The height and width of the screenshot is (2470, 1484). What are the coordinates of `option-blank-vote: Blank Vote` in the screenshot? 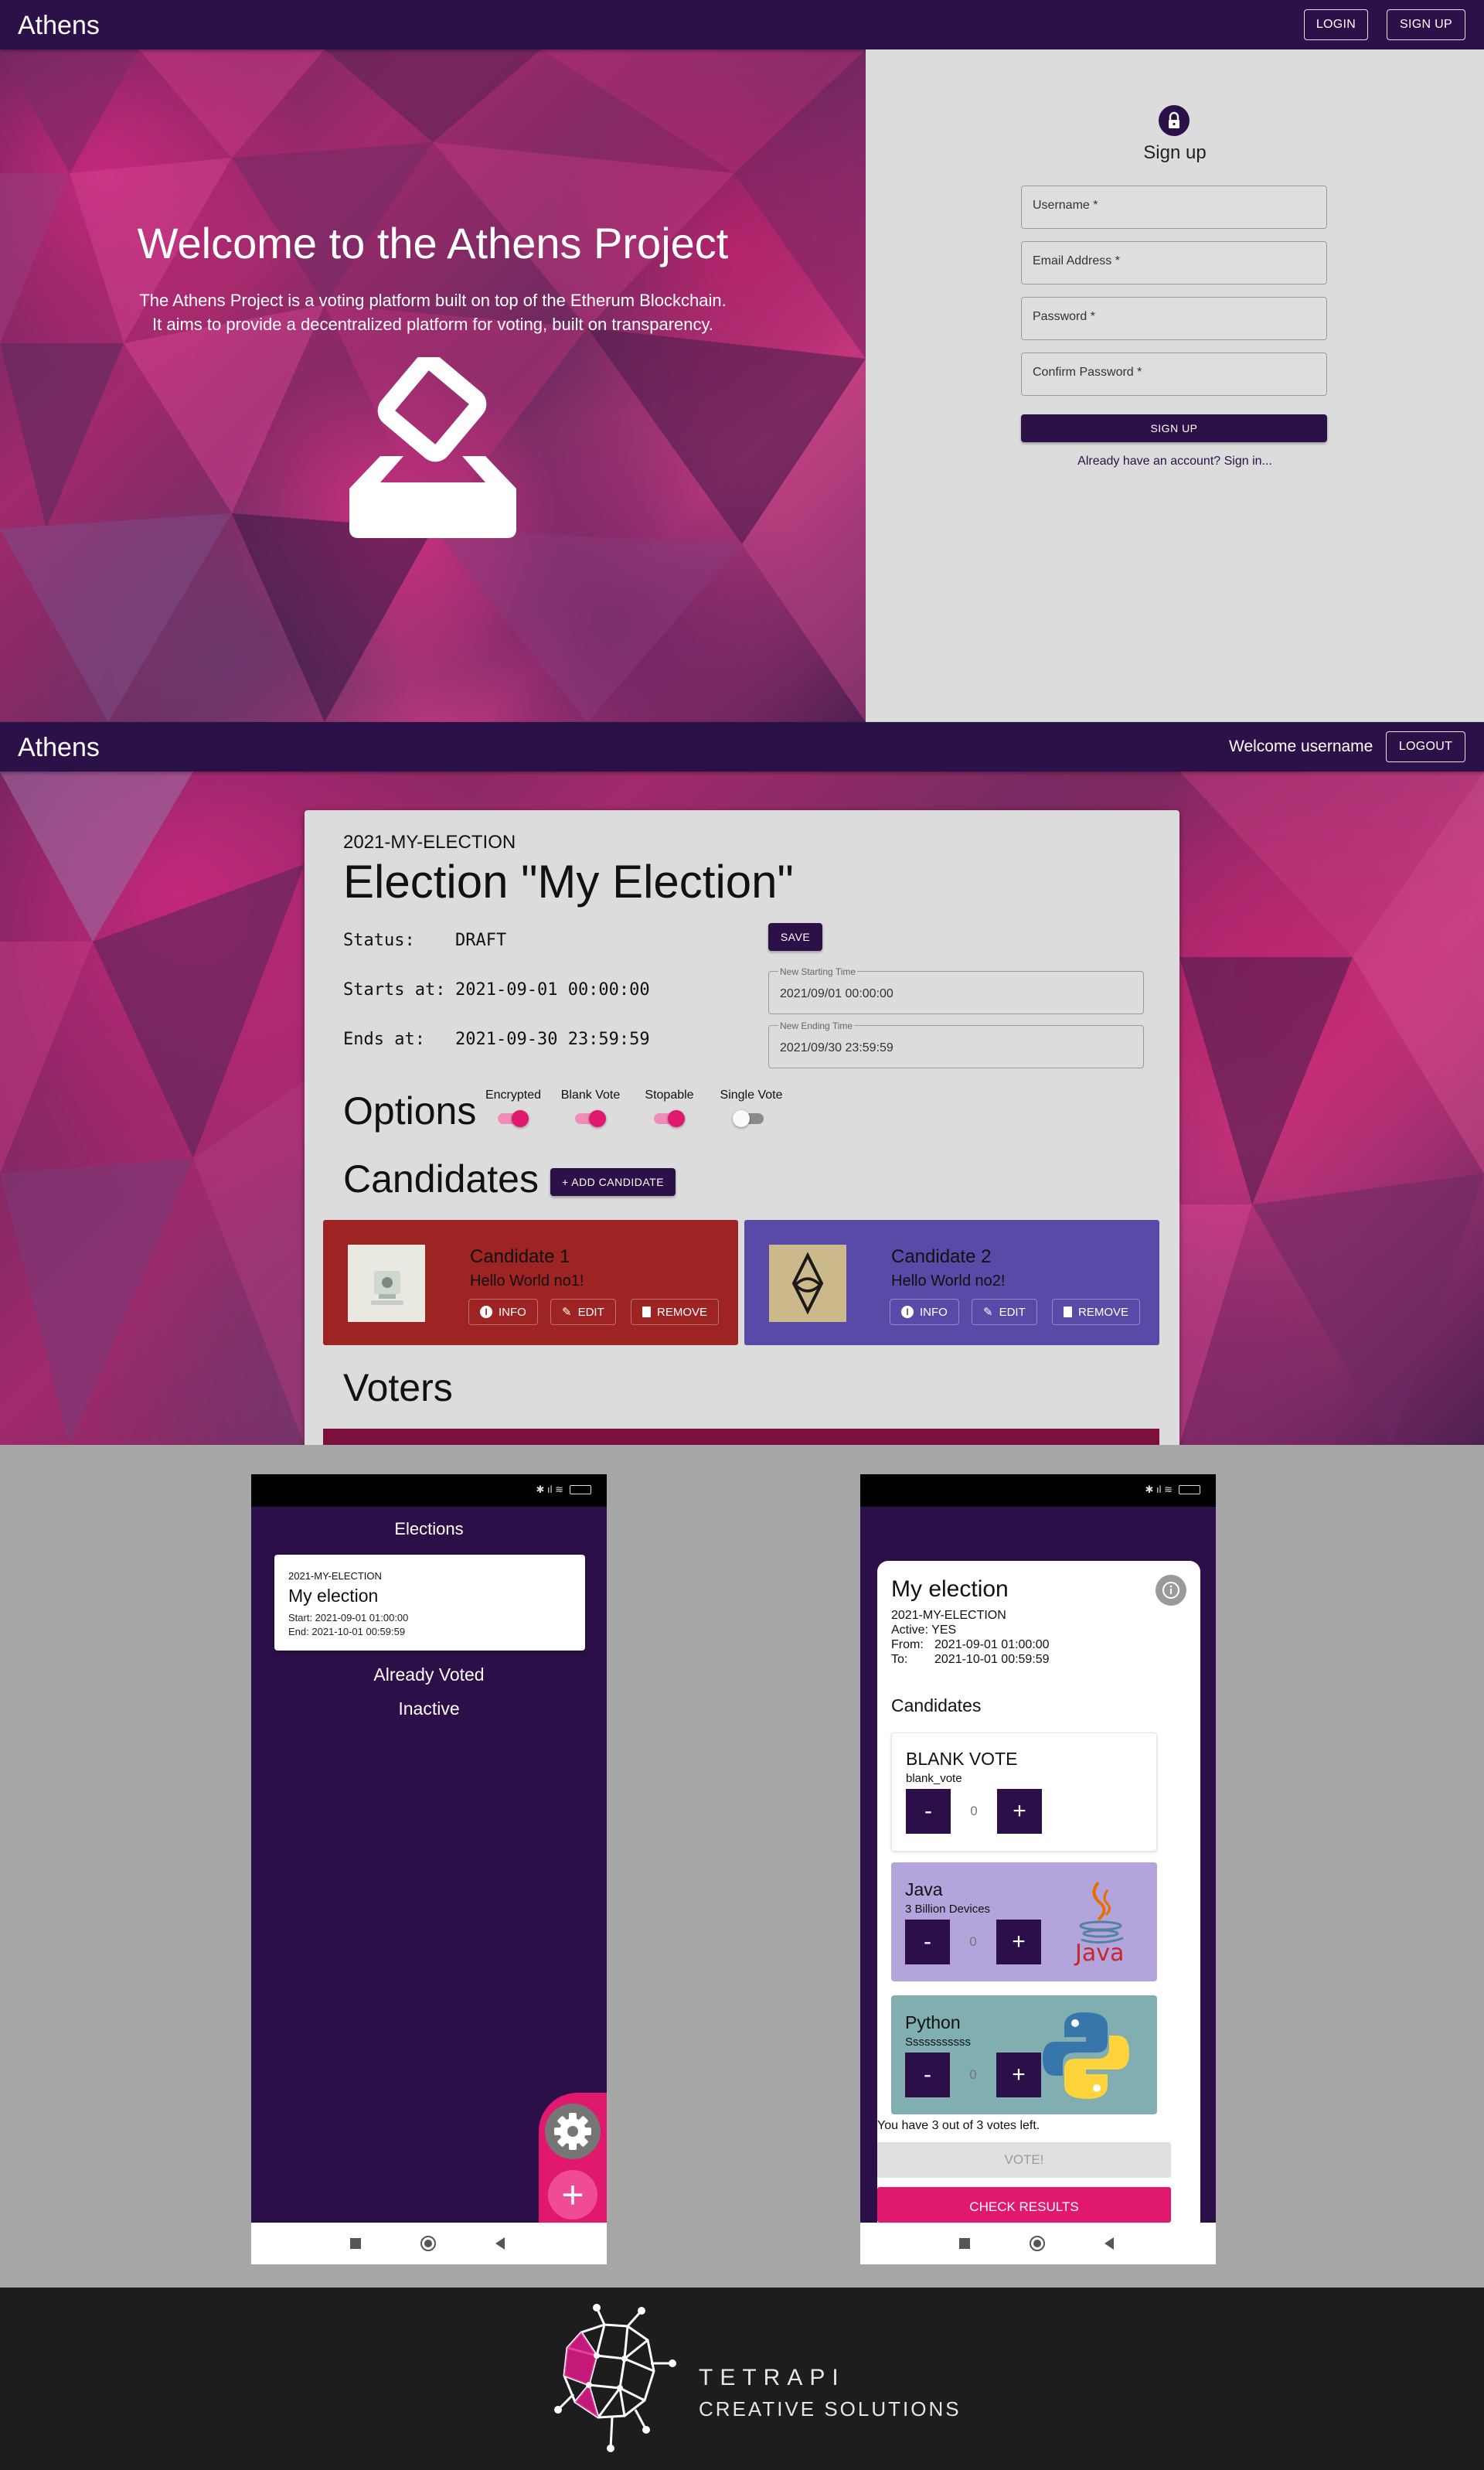 It's located at (590, 1108).